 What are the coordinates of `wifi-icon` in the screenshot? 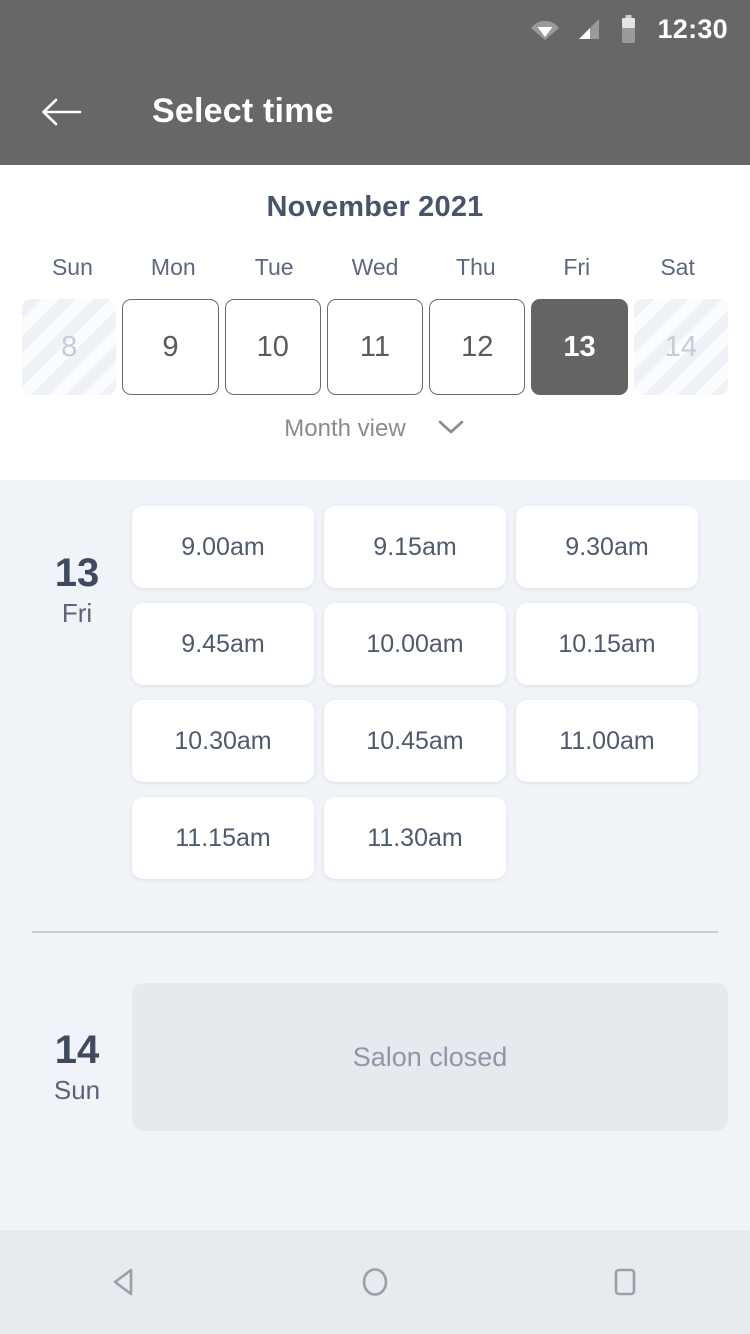 It's located at (545, 29).